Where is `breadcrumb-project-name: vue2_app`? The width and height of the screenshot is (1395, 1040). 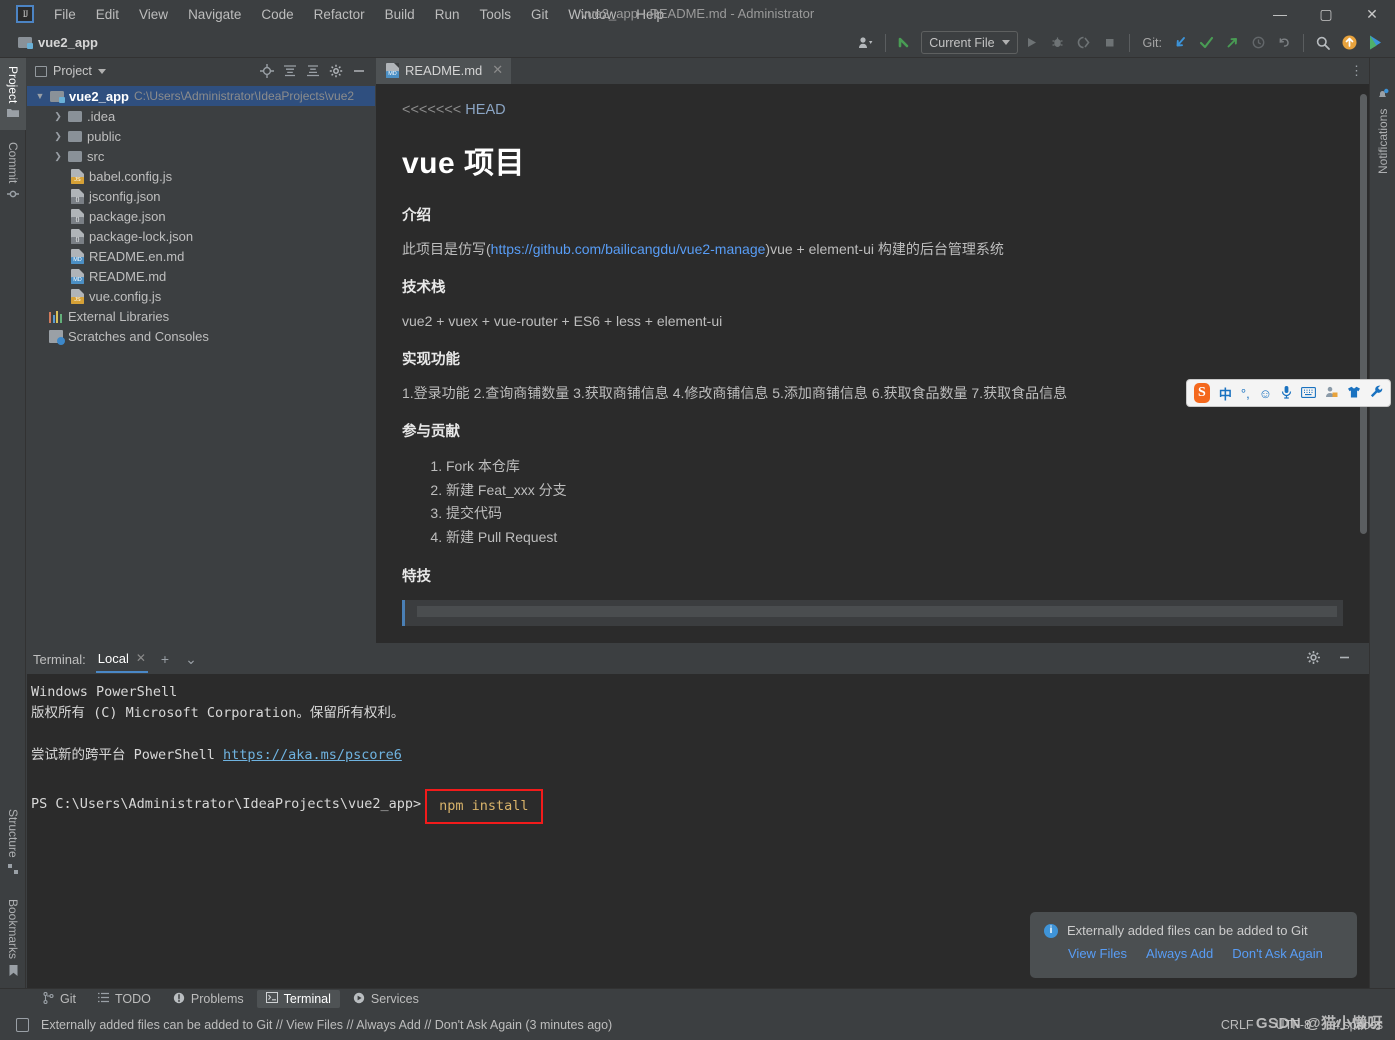
breadcrumb-project-name: vue2_app is located at coordinates (68, 42).